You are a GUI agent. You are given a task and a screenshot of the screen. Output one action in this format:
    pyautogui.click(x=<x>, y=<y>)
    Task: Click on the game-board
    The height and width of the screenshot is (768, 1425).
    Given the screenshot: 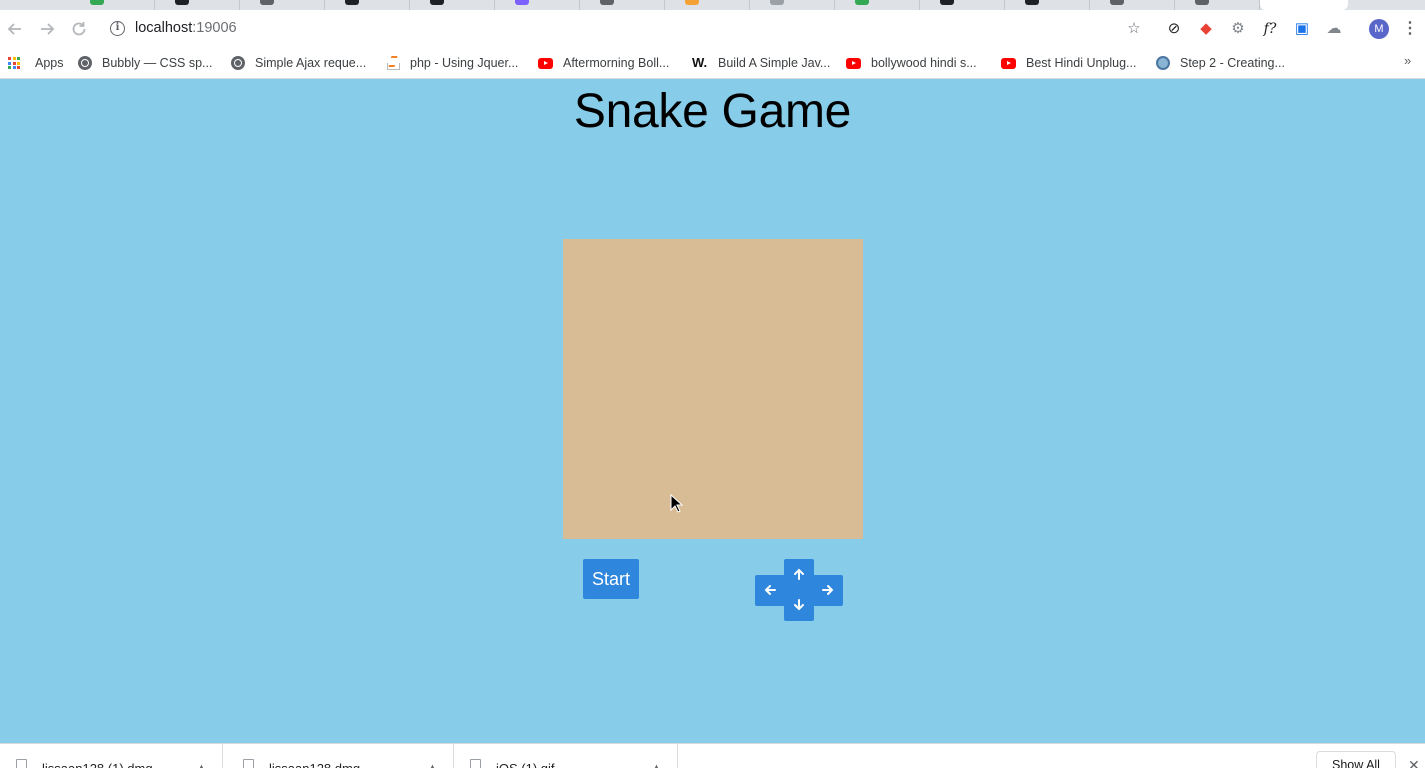 What is the action you would take?
    pyautogui.click(x=713, y=389)
    